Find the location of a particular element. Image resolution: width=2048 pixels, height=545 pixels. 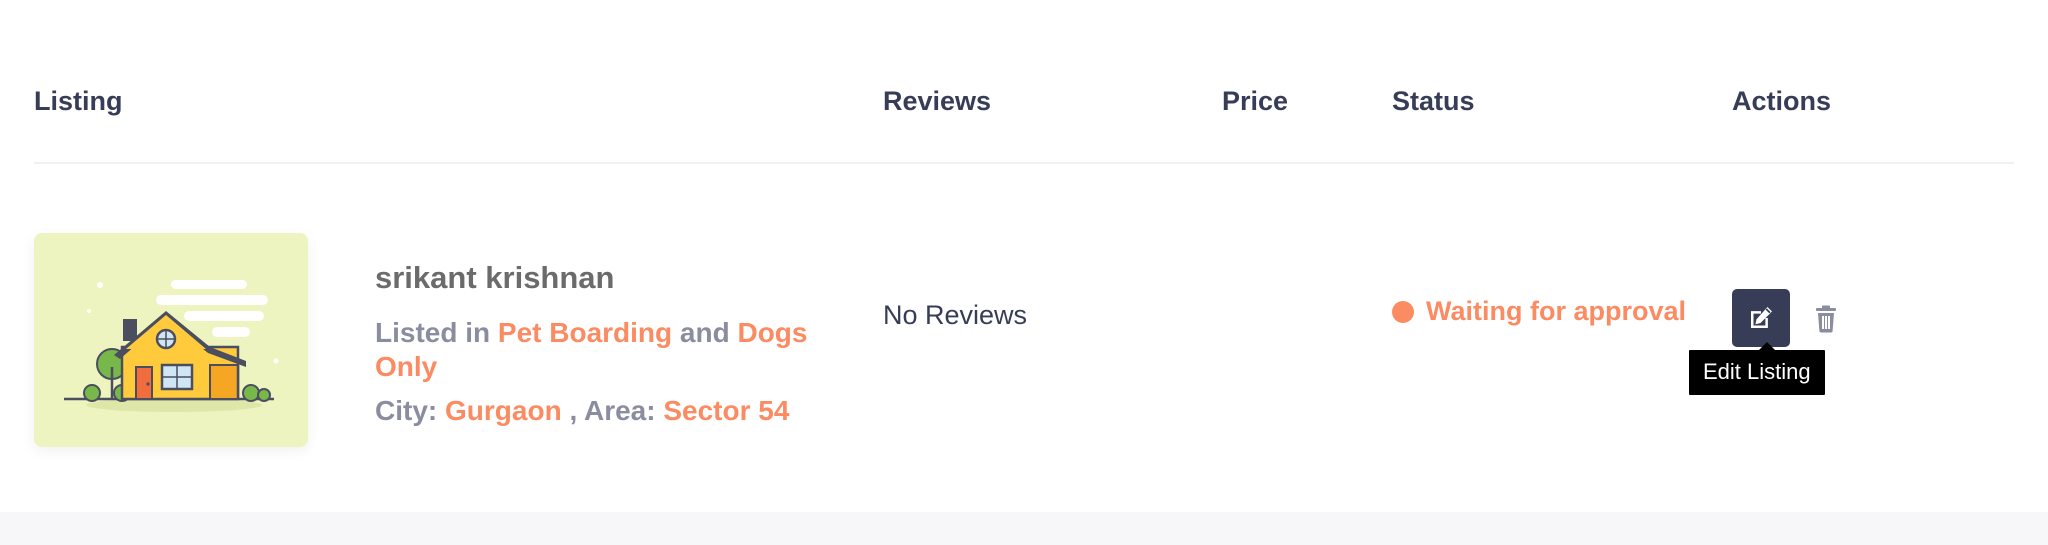

delete-listing-button is located at coordinates (1826, 319).